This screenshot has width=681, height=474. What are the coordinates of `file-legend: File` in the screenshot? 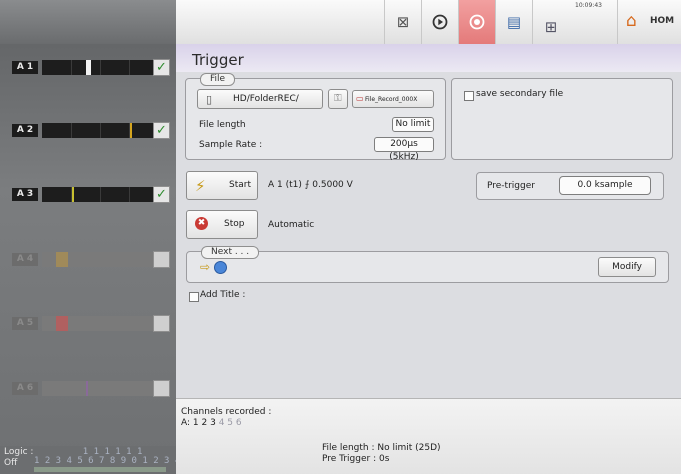 It's located at (218, 79).